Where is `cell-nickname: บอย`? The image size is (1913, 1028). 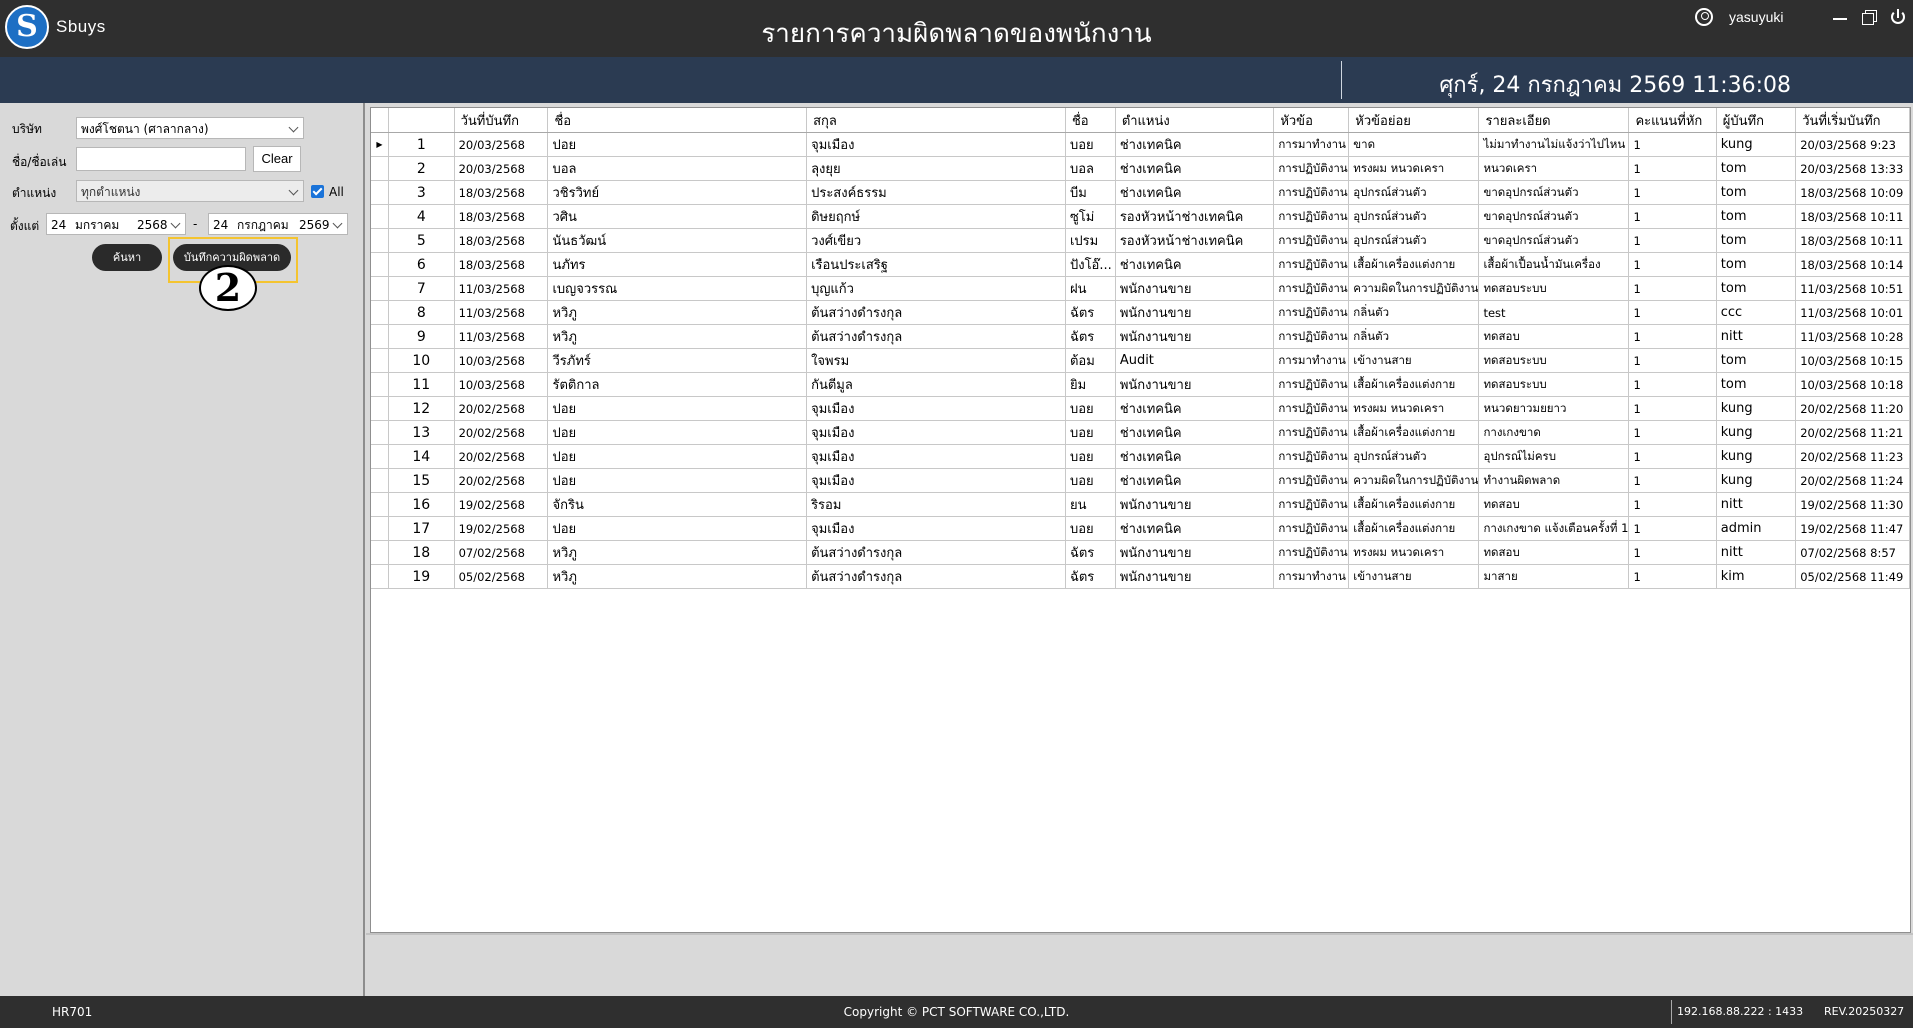
cell-nickname: บอย is located at coordinates (1090, 456).